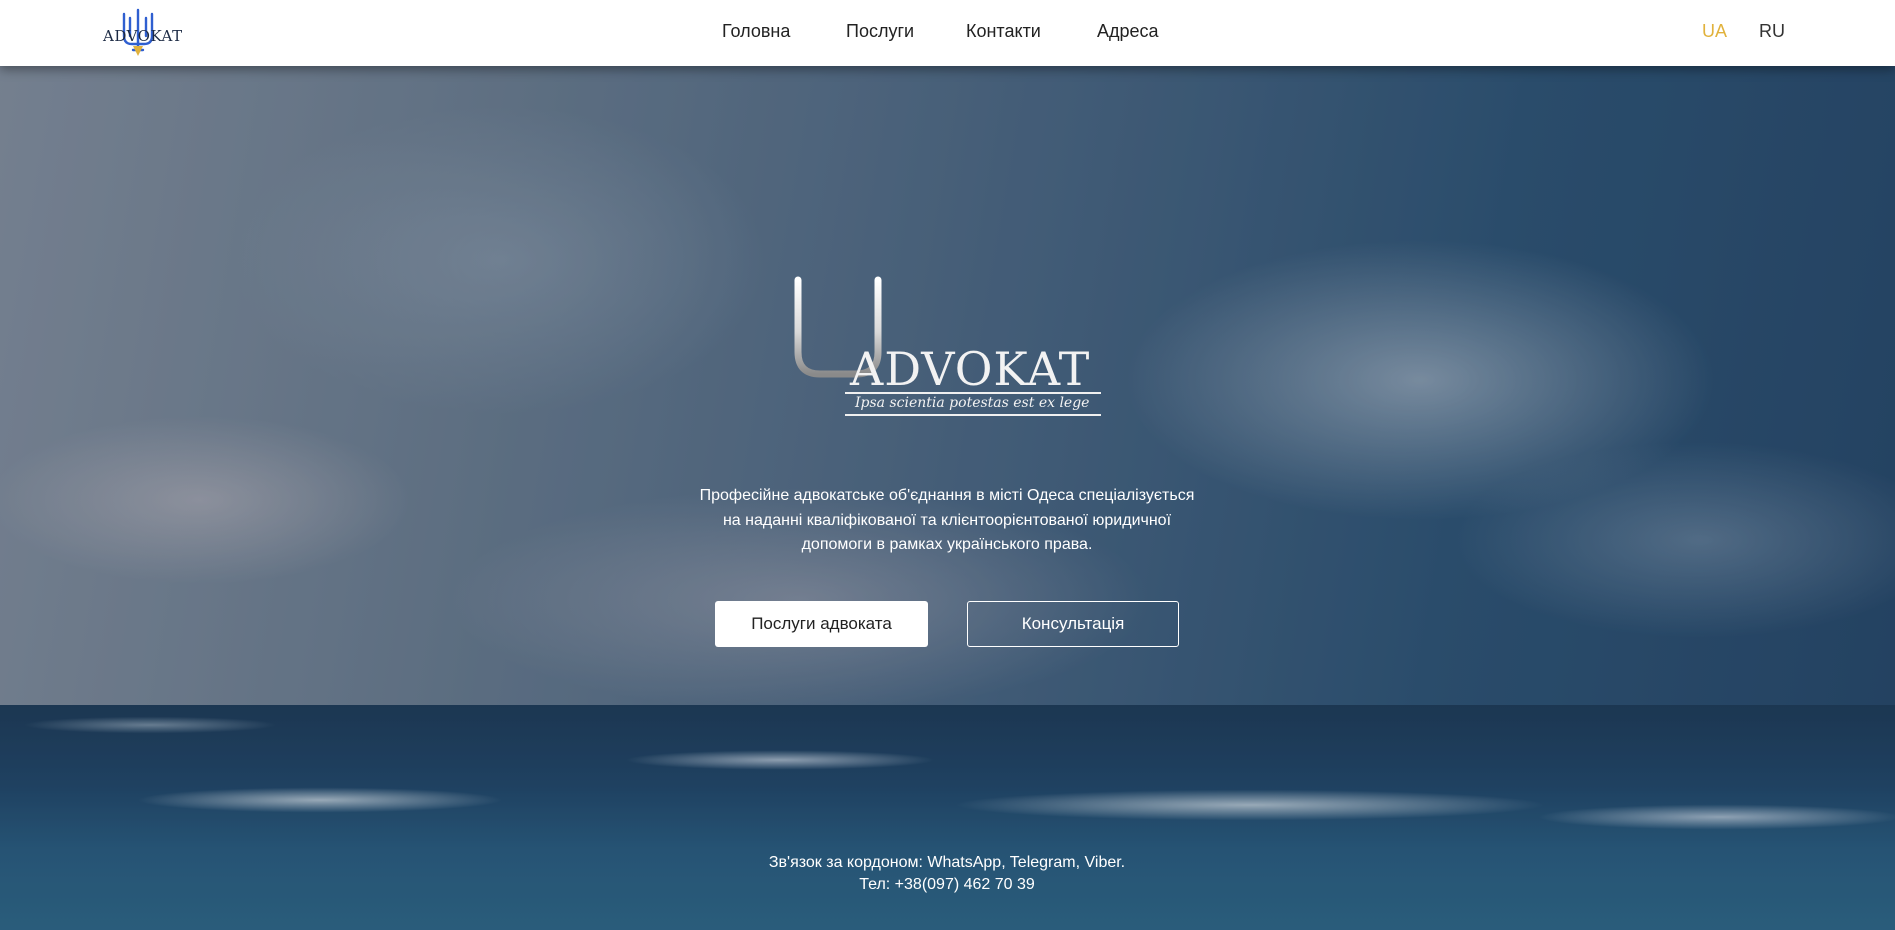 The image size is (1895, 930). I want to click on hero-logo-rule-top, so click(973, 393).